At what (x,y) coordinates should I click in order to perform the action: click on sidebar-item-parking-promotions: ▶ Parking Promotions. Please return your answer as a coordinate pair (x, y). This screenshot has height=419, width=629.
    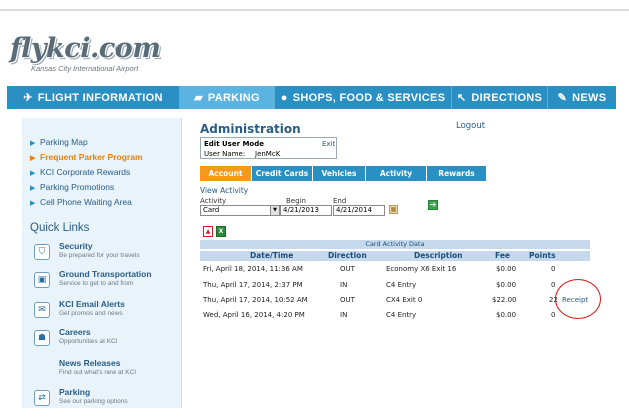
    Looking at the image, I should click on (86, 187).